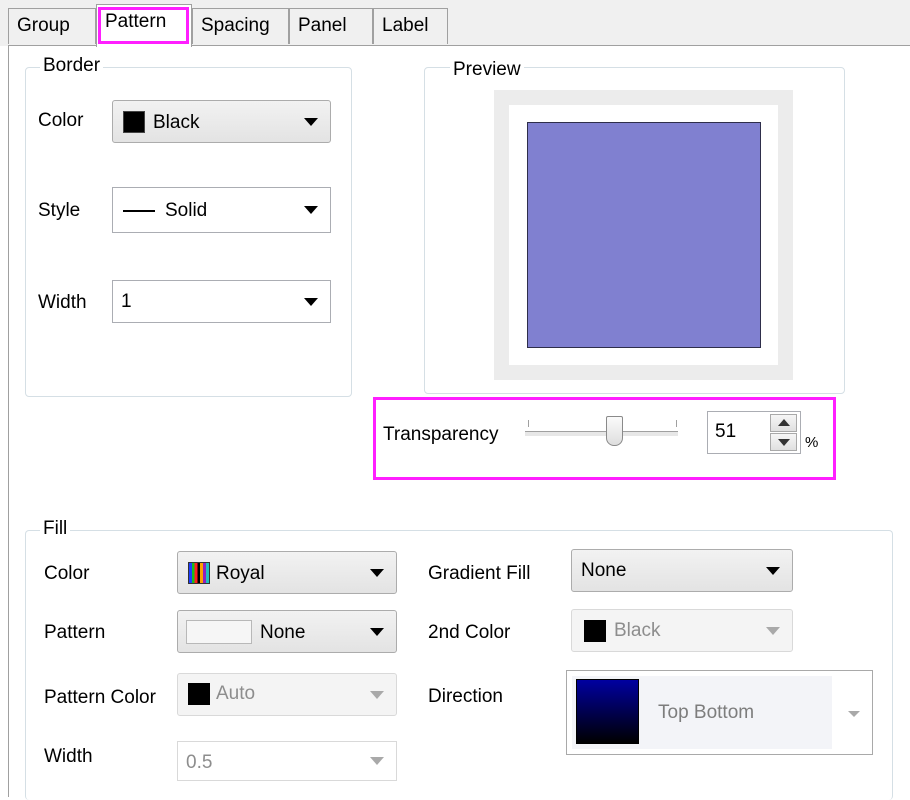  Describe the element at coordinates (754, 432) in the screenshot. I see `transparency-spinbox: 51` at that location.